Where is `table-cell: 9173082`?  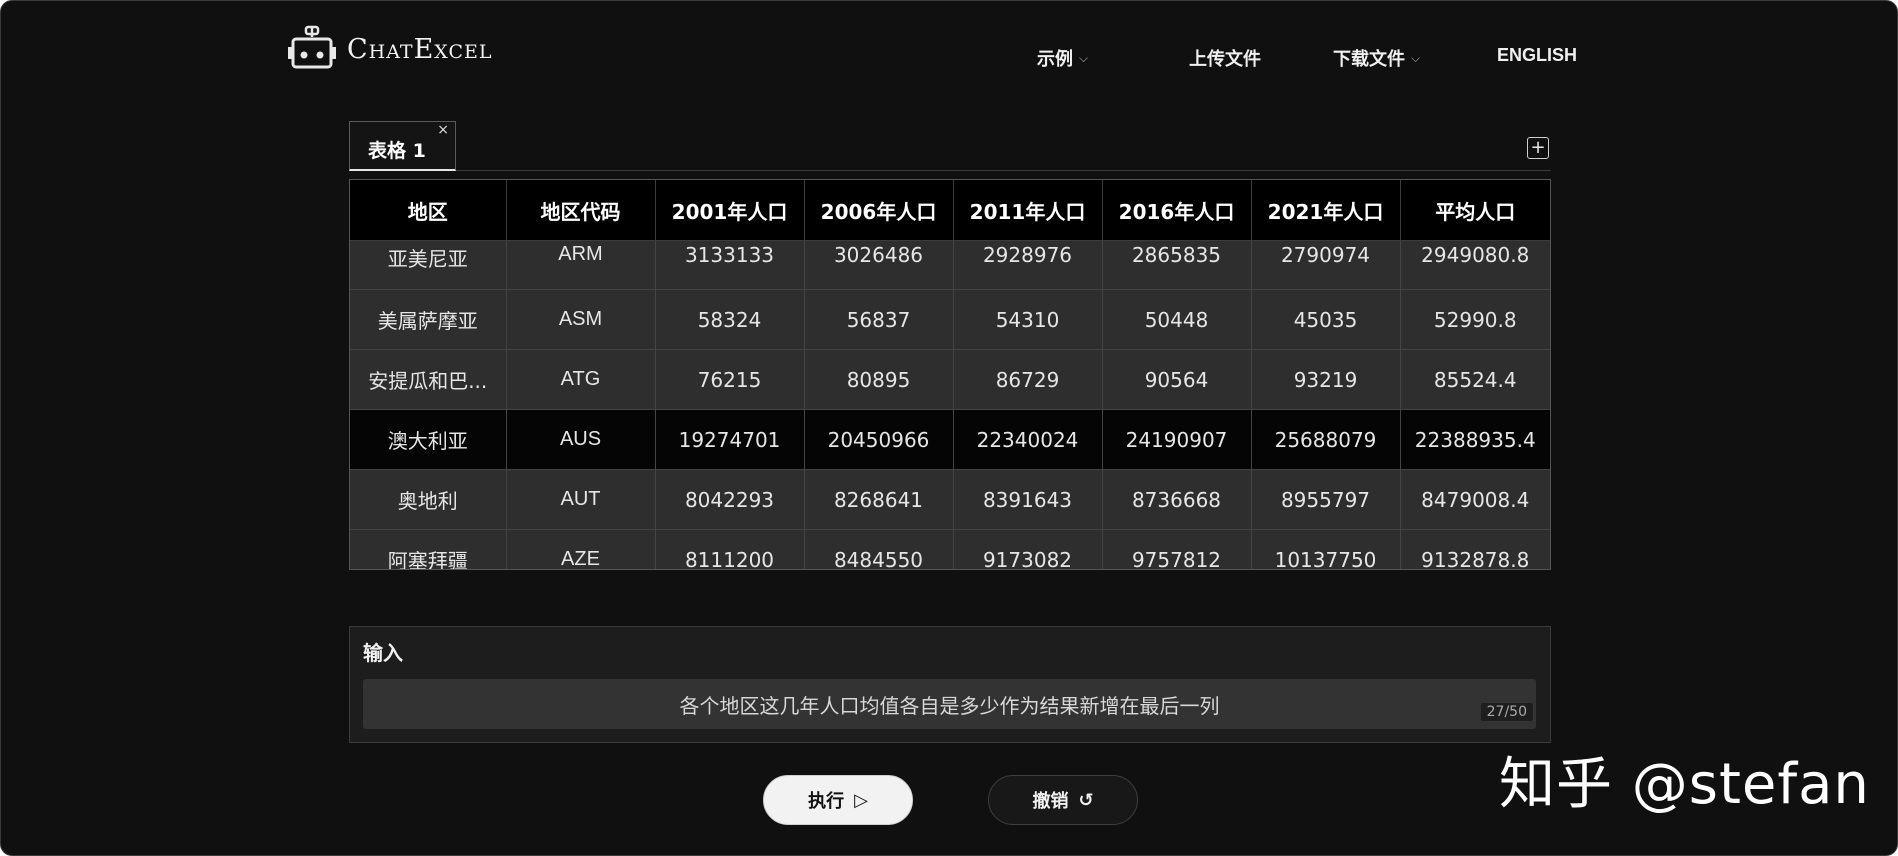 table-cell: 9173082 is located at coordinates (1028, 549).